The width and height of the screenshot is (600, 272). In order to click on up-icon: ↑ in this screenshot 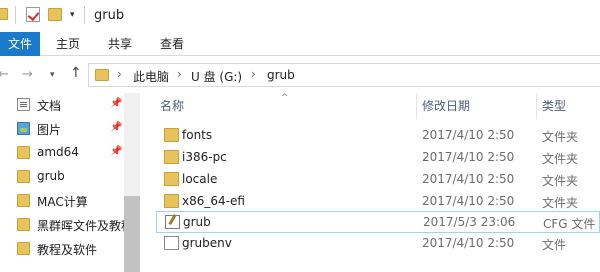, I will do `click(76, 73)`.